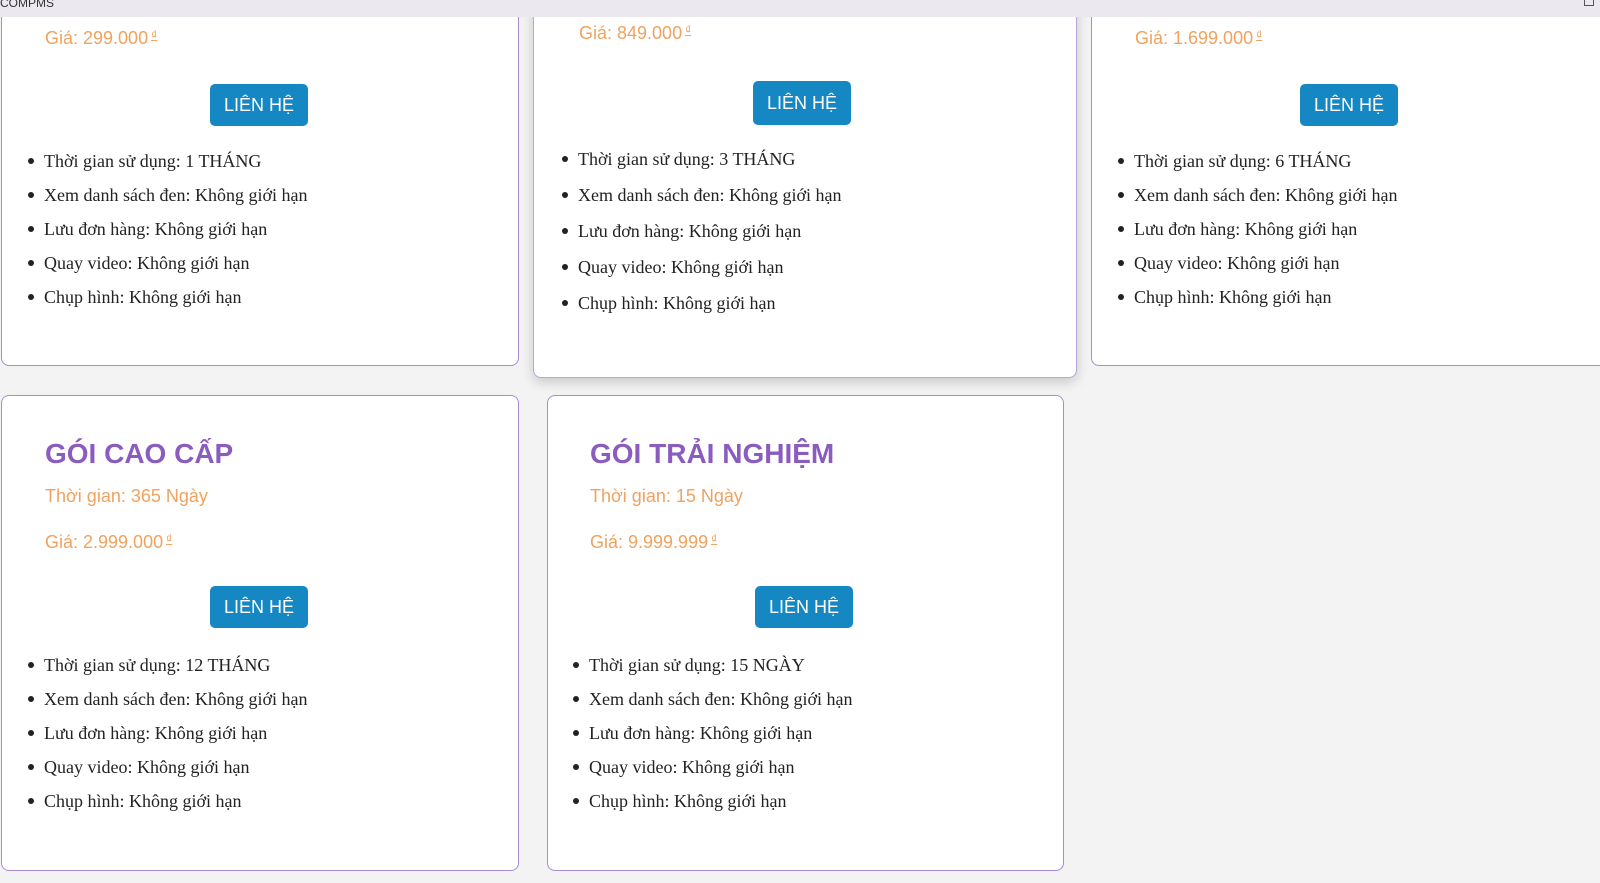  What do you see at coordinates (166, 665) in the screenshot?
I see `feature-item: Thời gian sử dụng: 12 THÁNG` at bounding box center [166, 665].